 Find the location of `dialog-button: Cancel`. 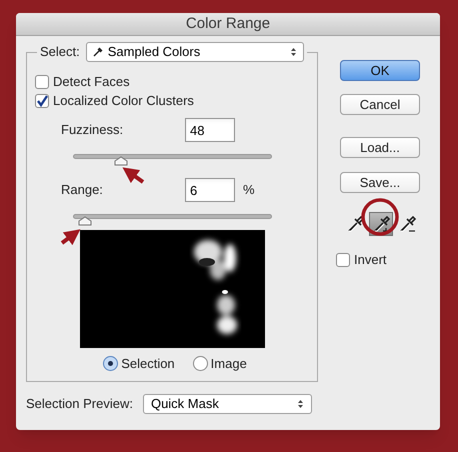

dialog-button: Cancel is located at coordinates (380, 104).